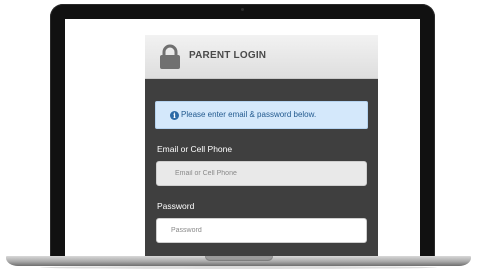  I want to click on info-message: Please enter email & password below., so click(249, 114).